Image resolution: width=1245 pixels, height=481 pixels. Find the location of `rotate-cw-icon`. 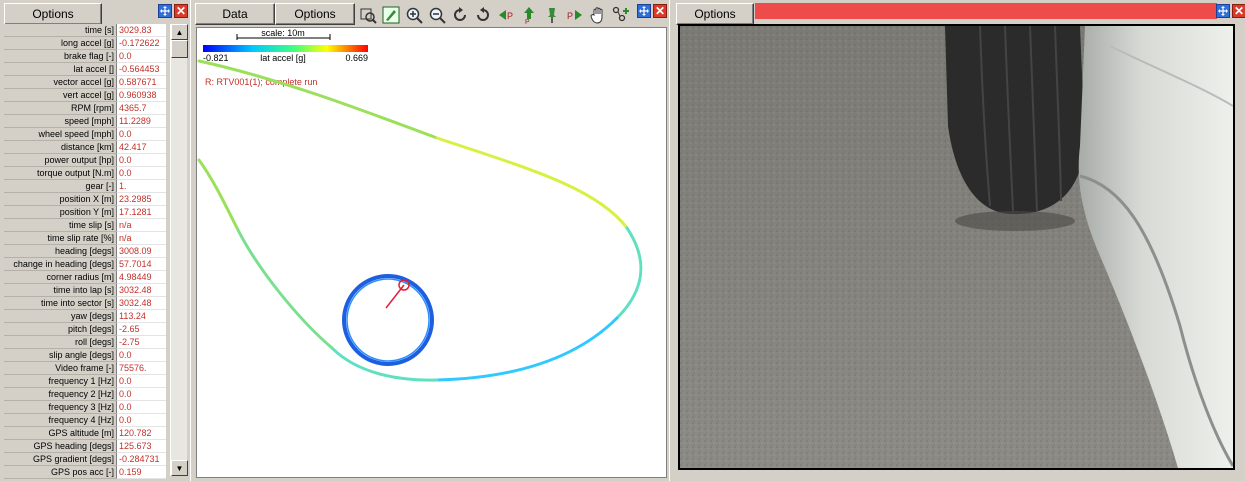

rotate-cw-icon is located at coordinates (460, 15).